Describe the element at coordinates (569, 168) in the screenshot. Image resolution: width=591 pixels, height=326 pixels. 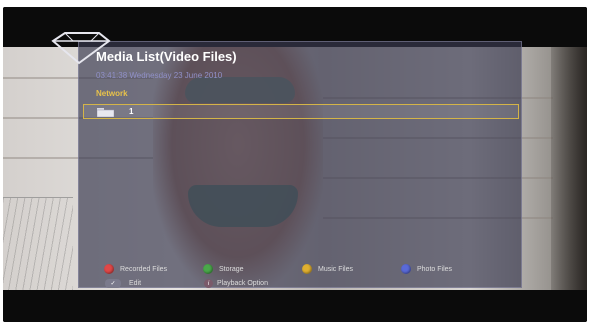
I see `video-shadow` at that location.